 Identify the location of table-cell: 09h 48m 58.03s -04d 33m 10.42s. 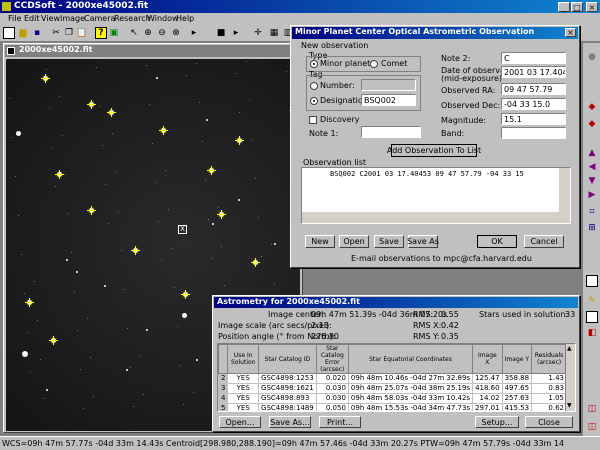
(410, 398).